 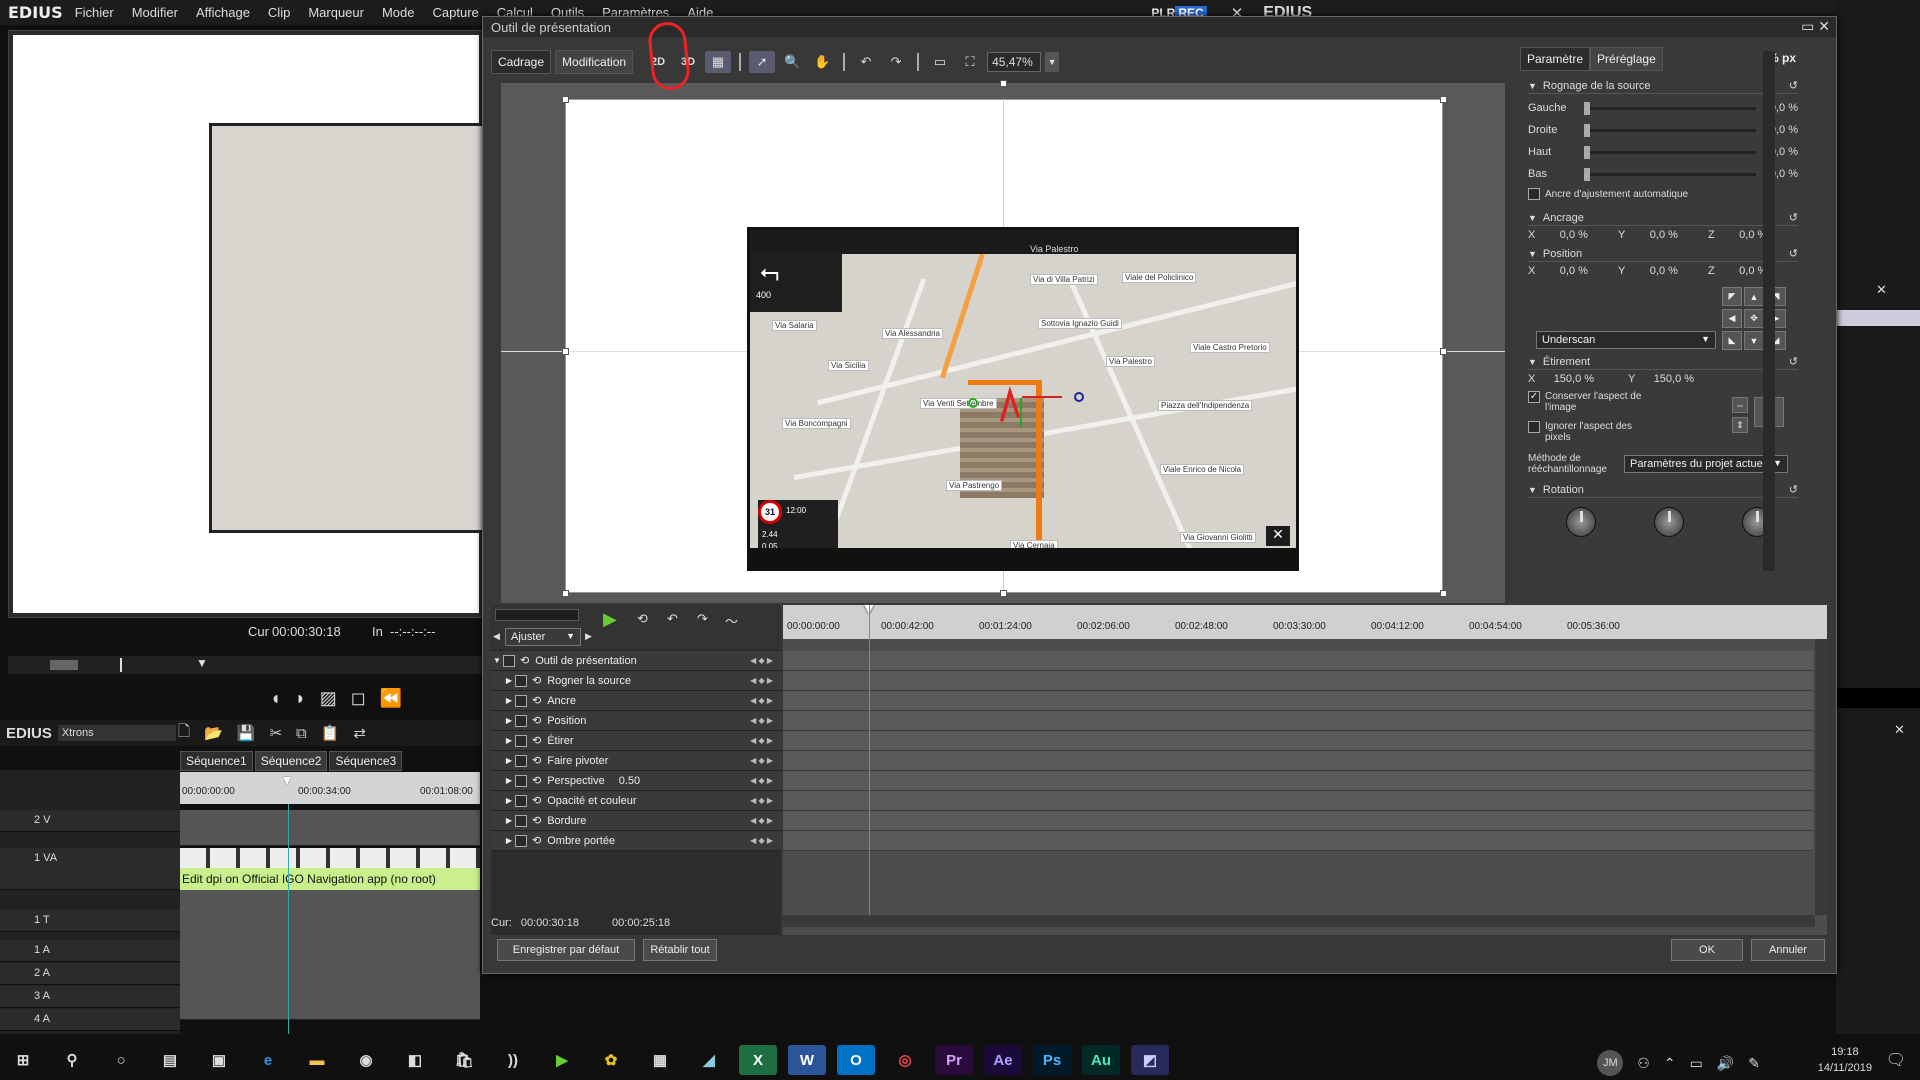 What do you see at coordinates (1079, 397) in the screenshot?
I see `gizmo-z-handle` at bounding box center [1079, 397].